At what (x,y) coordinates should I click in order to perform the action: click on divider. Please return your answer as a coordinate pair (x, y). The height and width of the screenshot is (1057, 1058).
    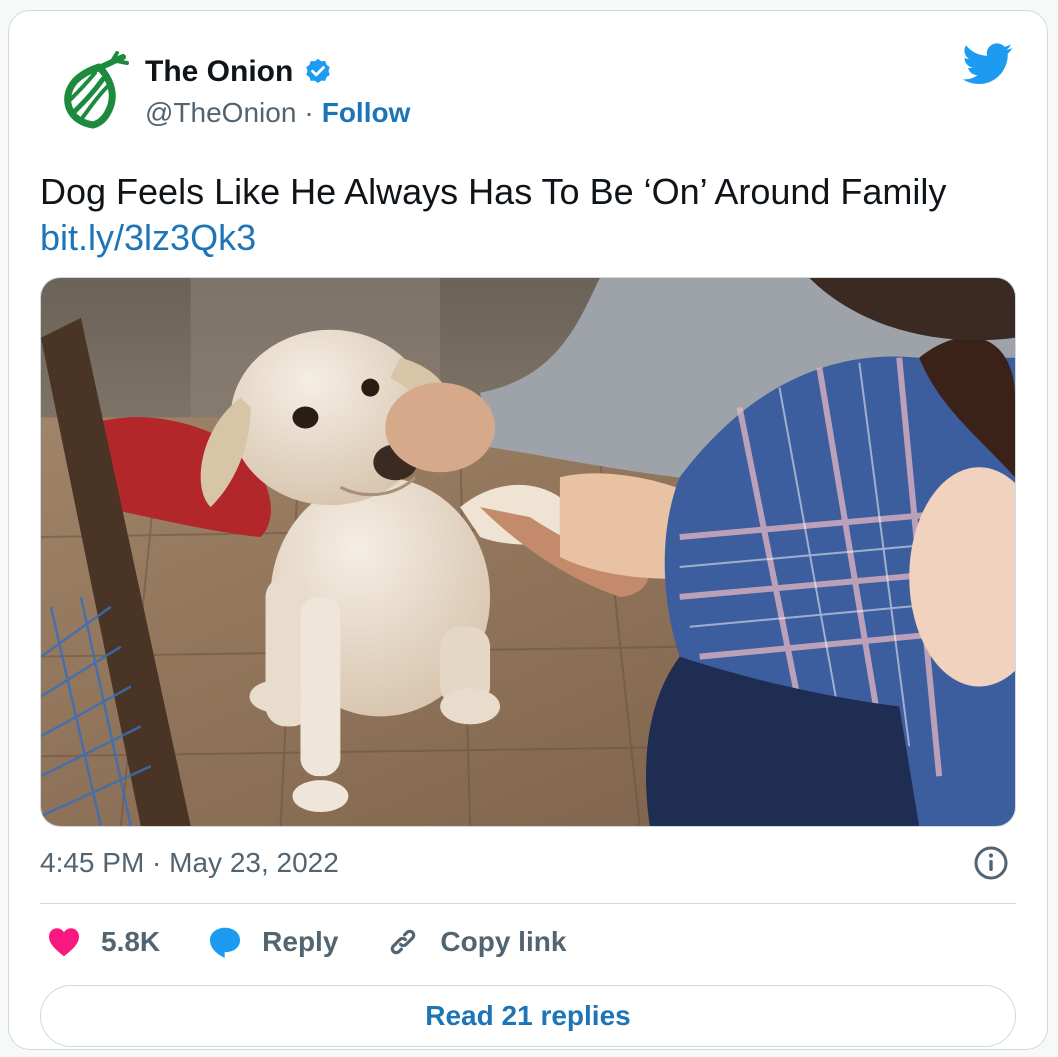
    Looking at the image, I should click on (528, 903).